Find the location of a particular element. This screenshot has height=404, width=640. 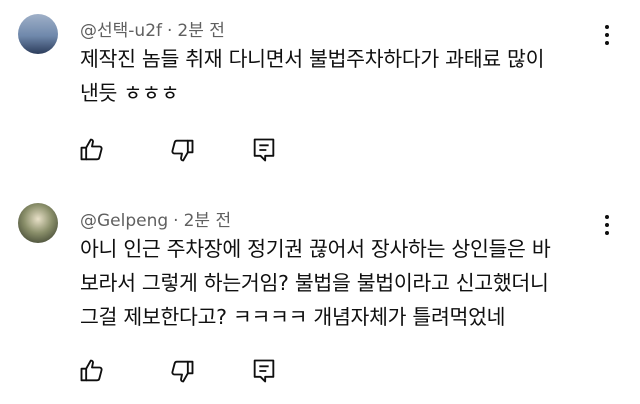

comment-text-line: 그걸 제보한다고? ㅋㅋㅋㅋ 개념자체가 틀려먹었네 is located at coordinates (293, 317).